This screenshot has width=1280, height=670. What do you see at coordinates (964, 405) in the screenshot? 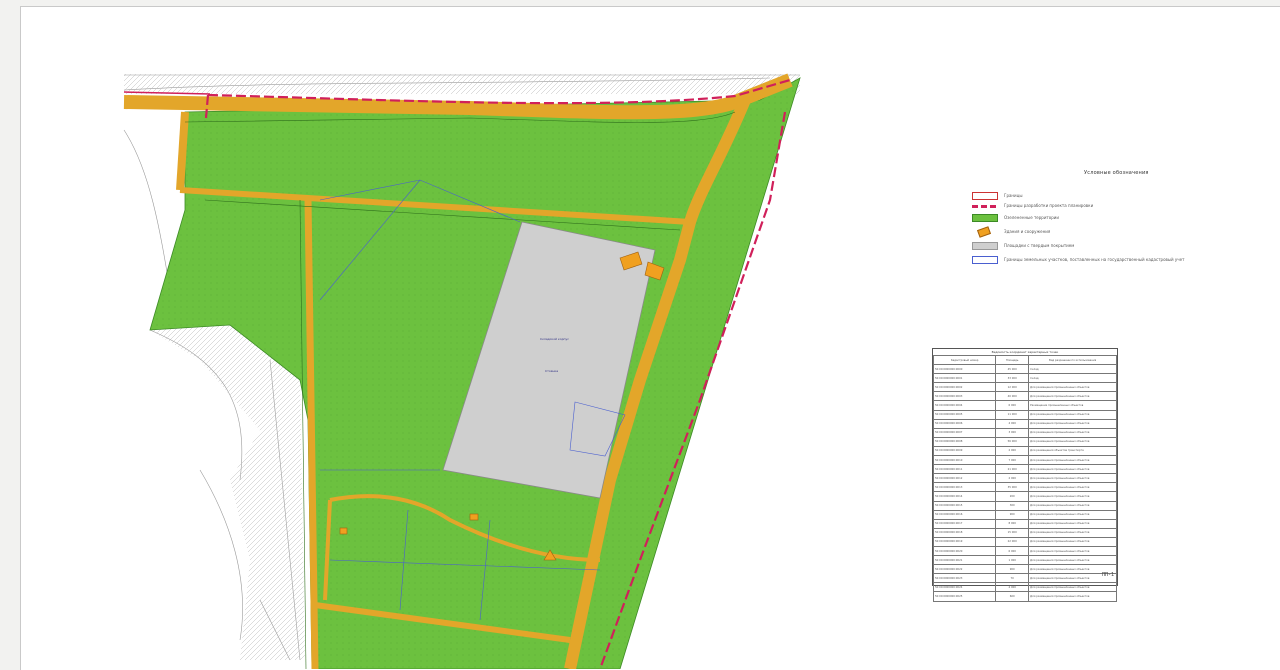
I see `table-cell: 50:00:0000000:0004` at bounding box center [964, 405].